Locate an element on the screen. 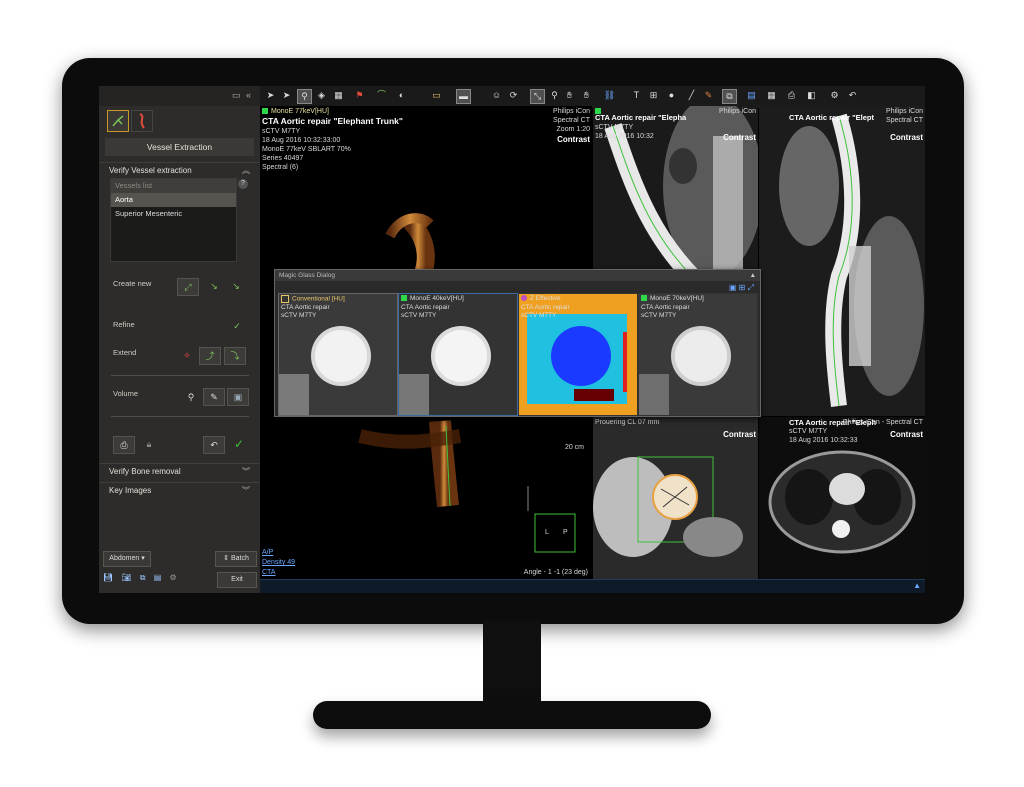 This screenshot has height=787, width=1024. verify-bone-section: Verify Bone removal ︾ is located at coordinates (179, 471).